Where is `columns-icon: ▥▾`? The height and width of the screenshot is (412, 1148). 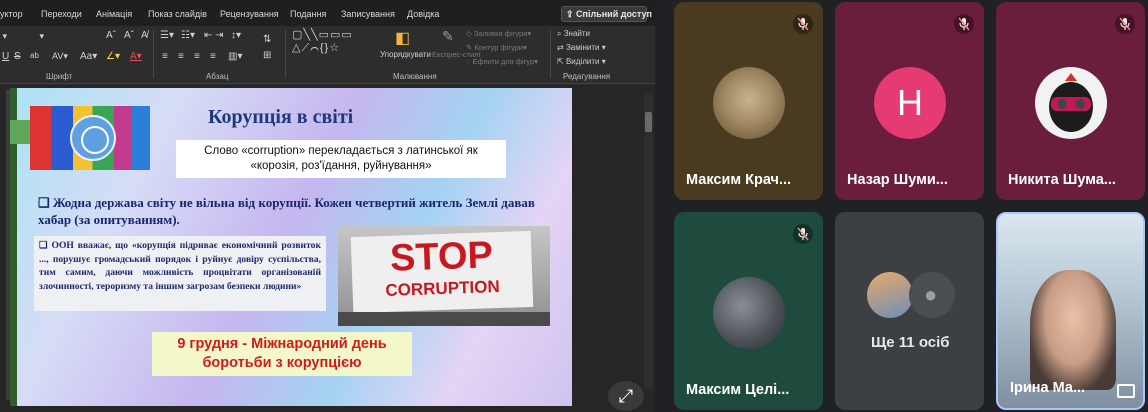 columns-icon: ▥▾ is located at coordinates (235, 56).